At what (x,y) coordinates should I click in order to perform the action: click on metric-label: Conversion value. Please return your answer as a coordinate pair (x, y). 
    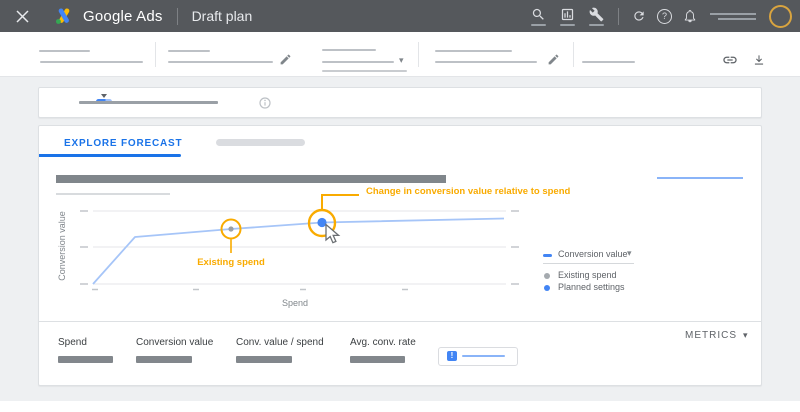
    Looking at the image, I should click on (175, 342).